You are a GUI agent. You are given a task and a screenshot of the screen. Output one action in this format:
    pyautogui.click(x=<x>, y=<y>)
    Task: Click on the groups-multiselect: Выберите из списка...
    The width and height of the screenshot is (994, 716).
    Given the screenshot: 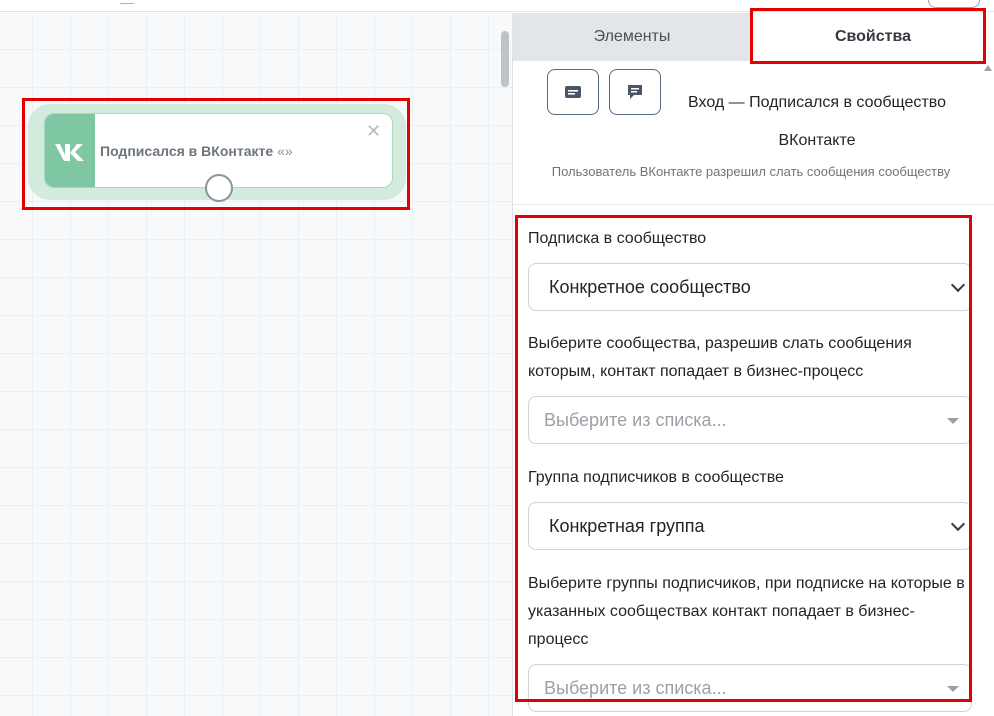 What is the action you would take?
    pyautogui.click(x=750, y=688)
    